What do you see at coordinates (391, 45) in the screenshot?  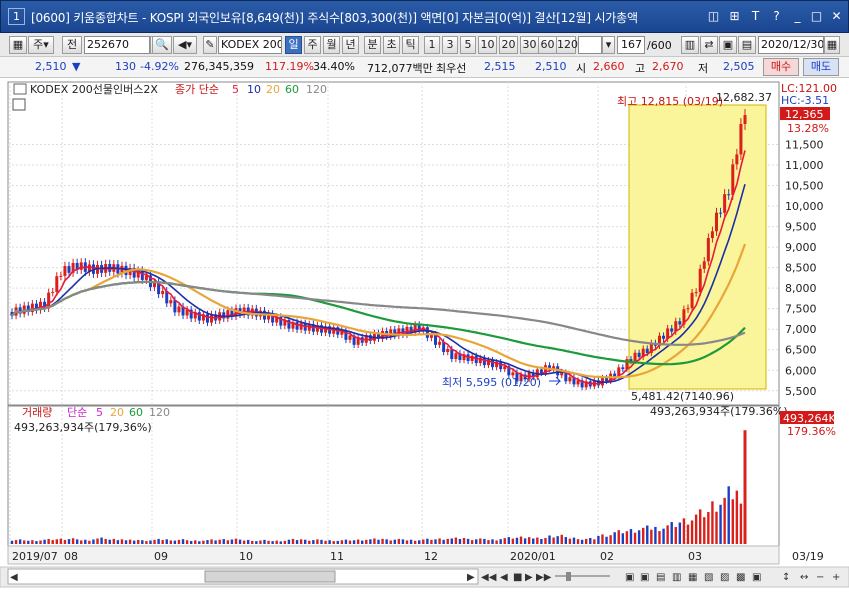 I see `interval-second: 초` at bounding box center [391, 45].